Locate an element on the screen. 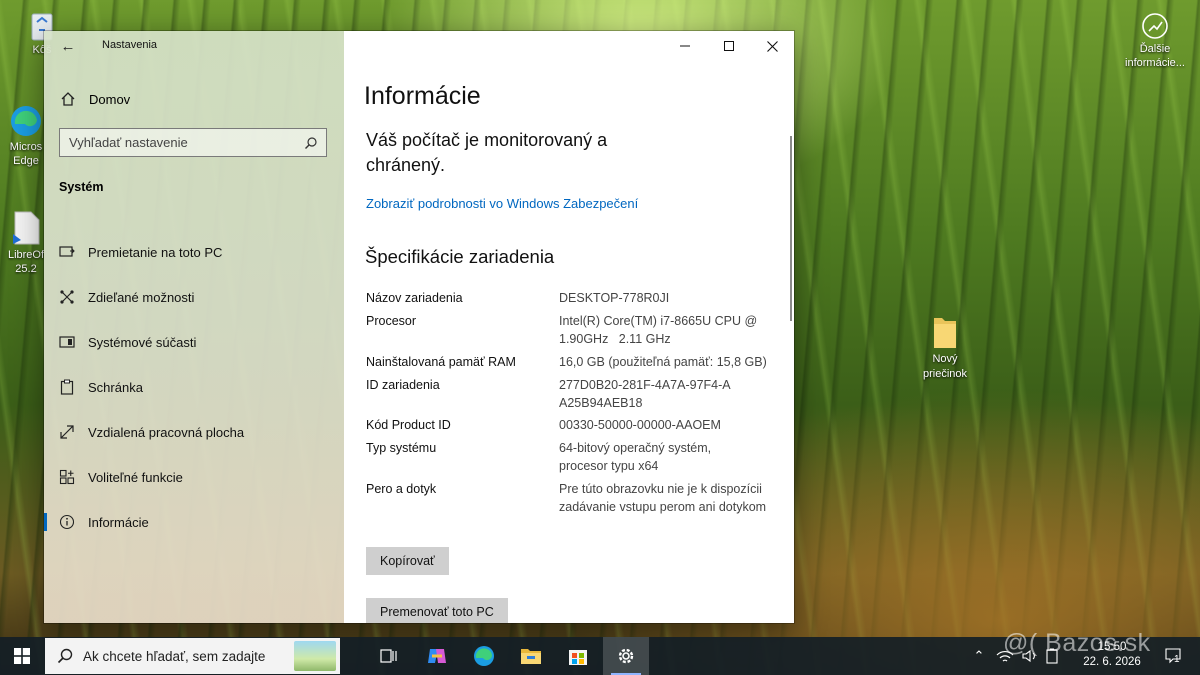  store-icon is located at coordinates (578, 657).